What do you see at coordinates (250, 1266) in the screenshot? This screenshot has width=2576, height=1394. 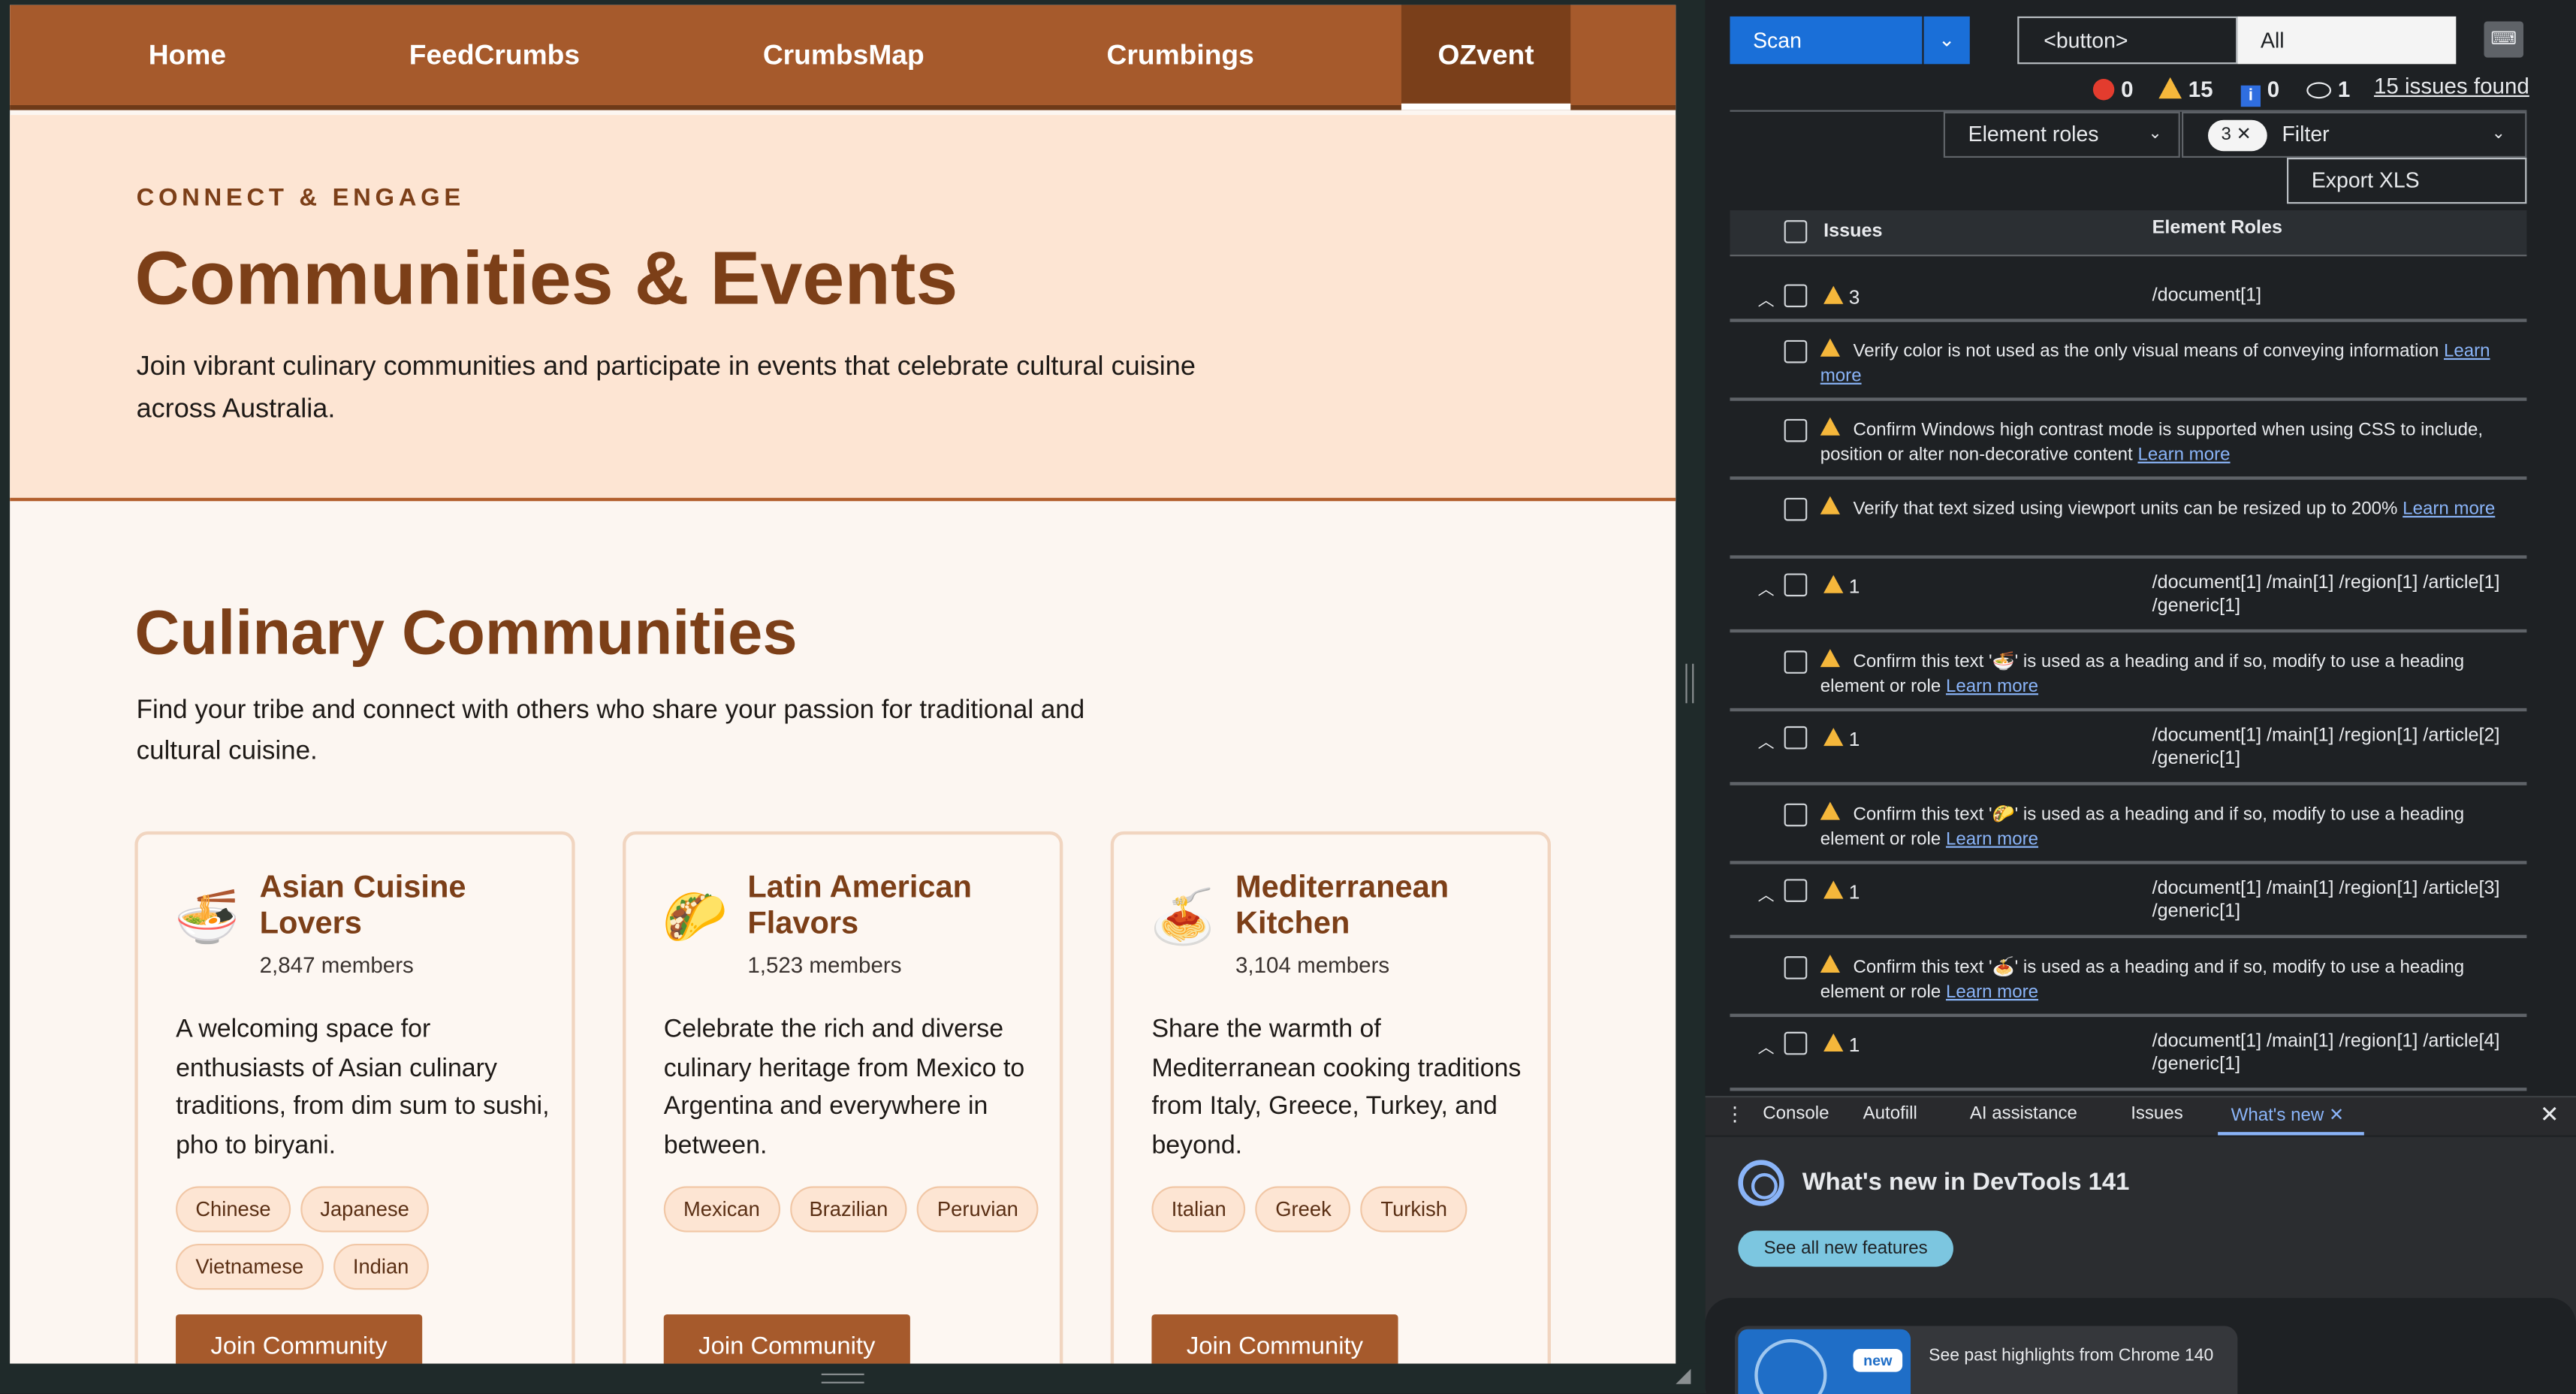 I see `cuisine-tag: Vietnamese` at bounding box center [250, 1266].